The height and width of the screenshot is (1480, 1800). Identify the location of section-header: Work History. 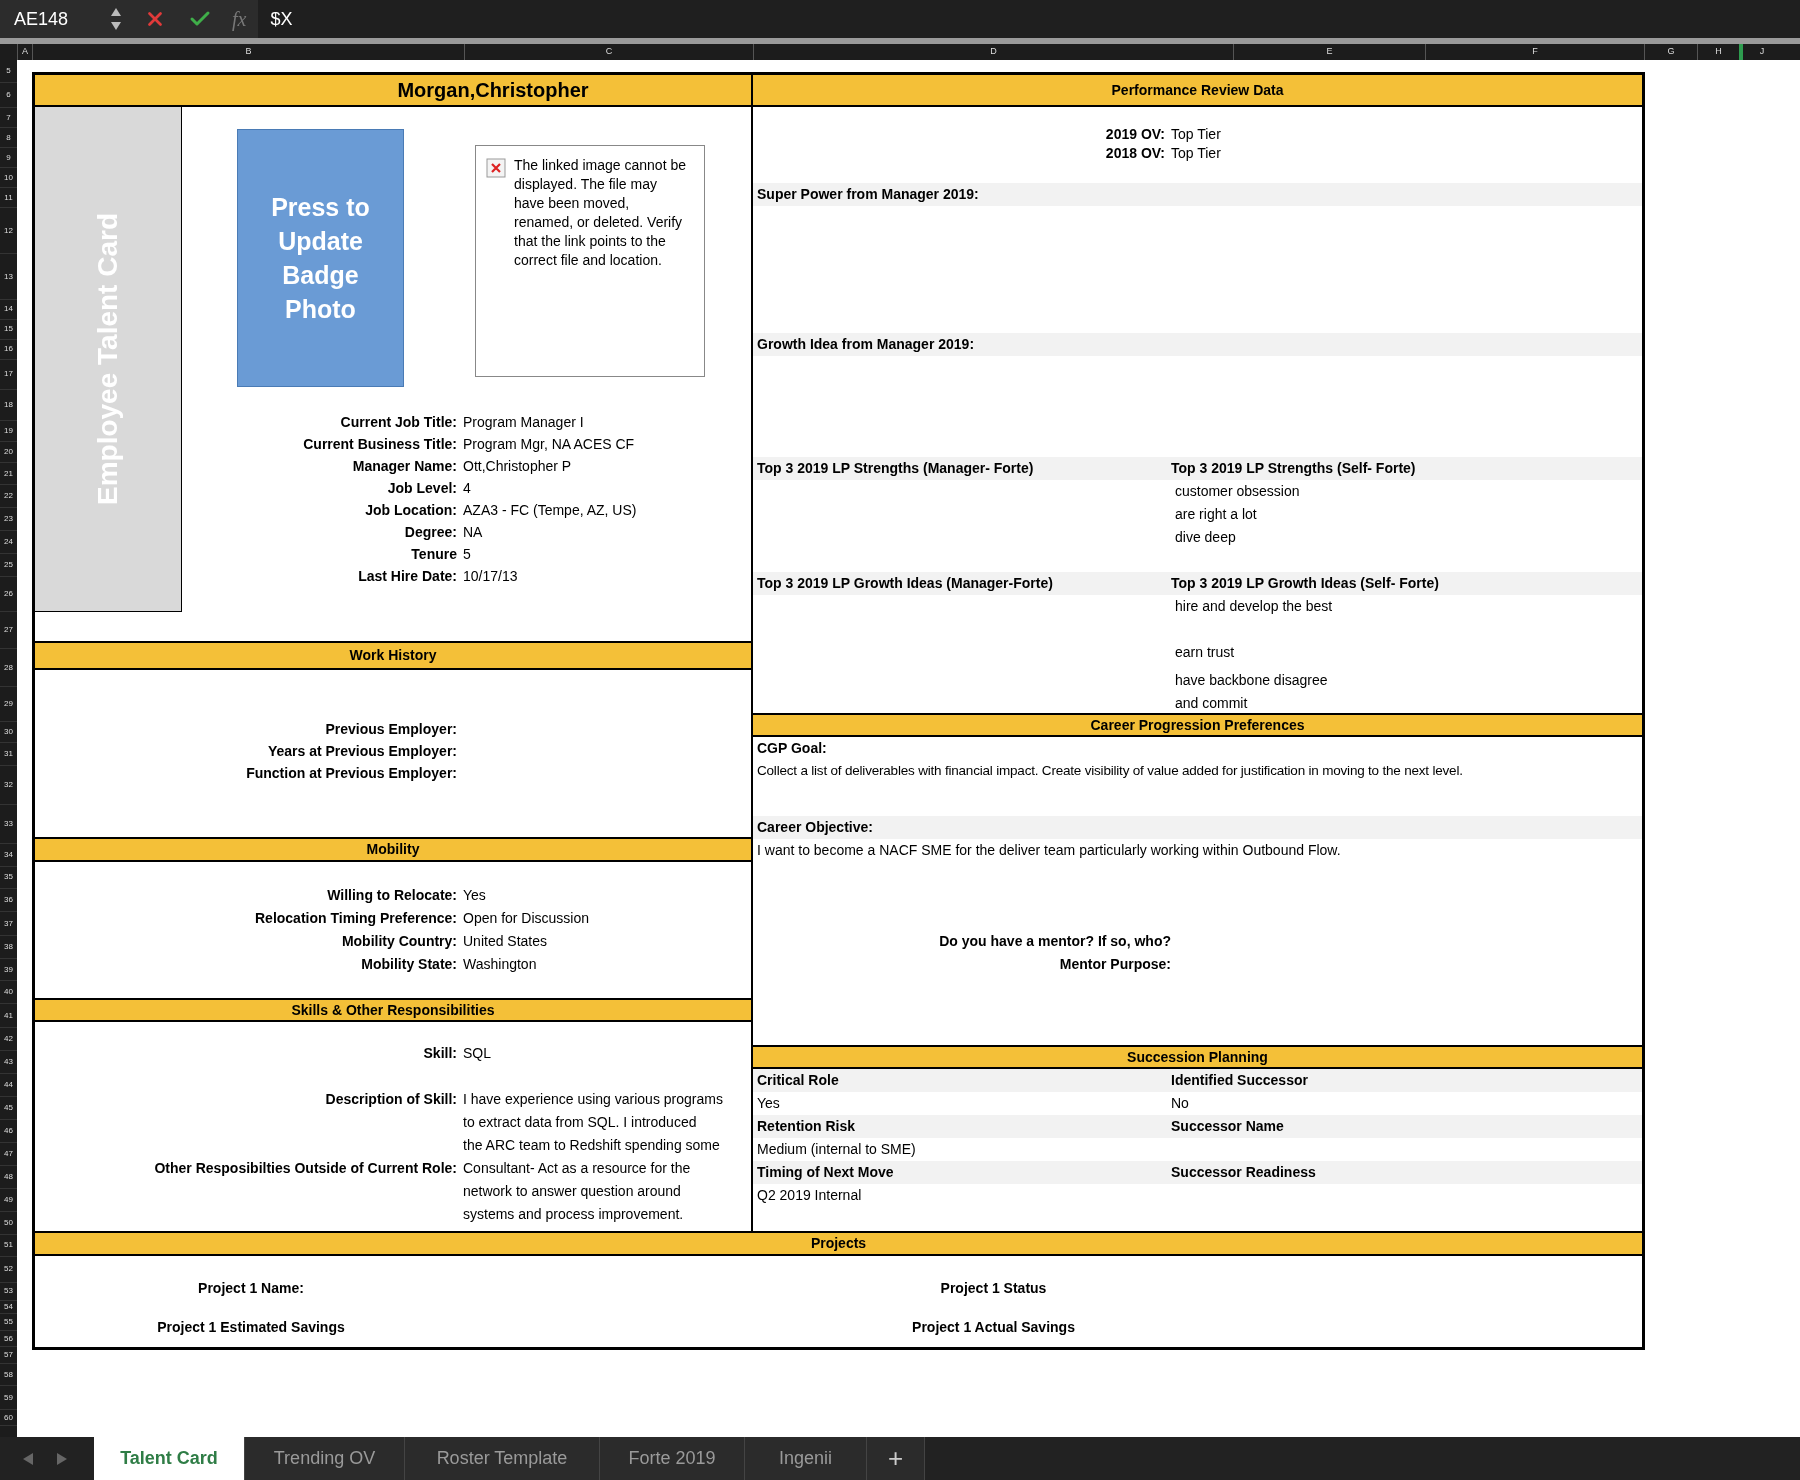
(393, 655).